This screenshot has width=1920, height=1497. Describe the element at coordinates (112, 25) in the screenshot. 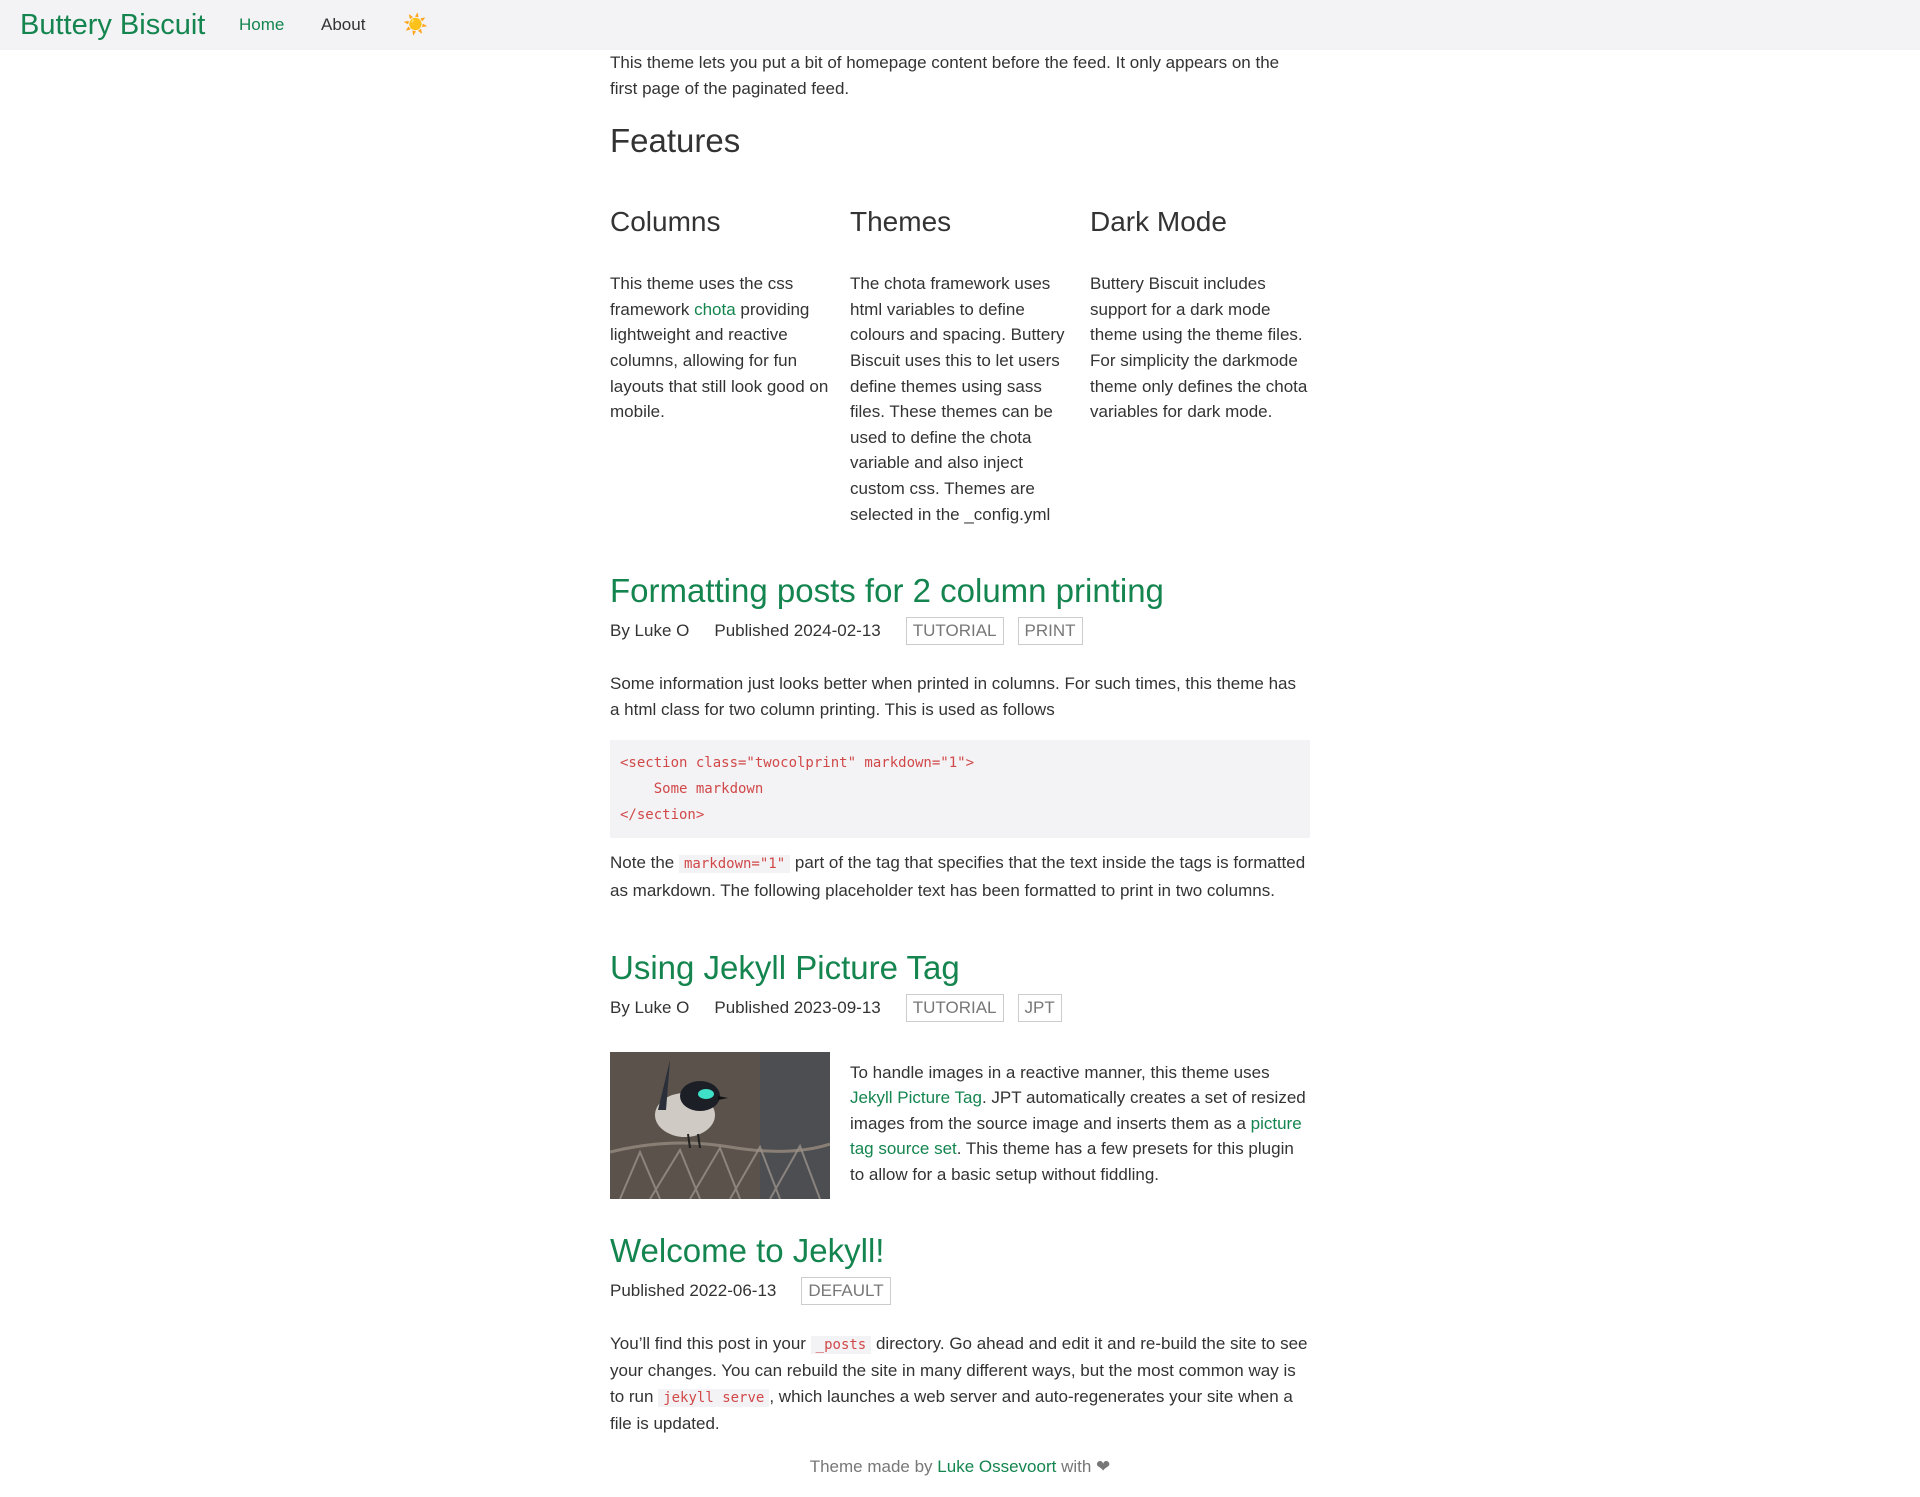

I see `site-brand-link: Buttery Biscuit` at that location.